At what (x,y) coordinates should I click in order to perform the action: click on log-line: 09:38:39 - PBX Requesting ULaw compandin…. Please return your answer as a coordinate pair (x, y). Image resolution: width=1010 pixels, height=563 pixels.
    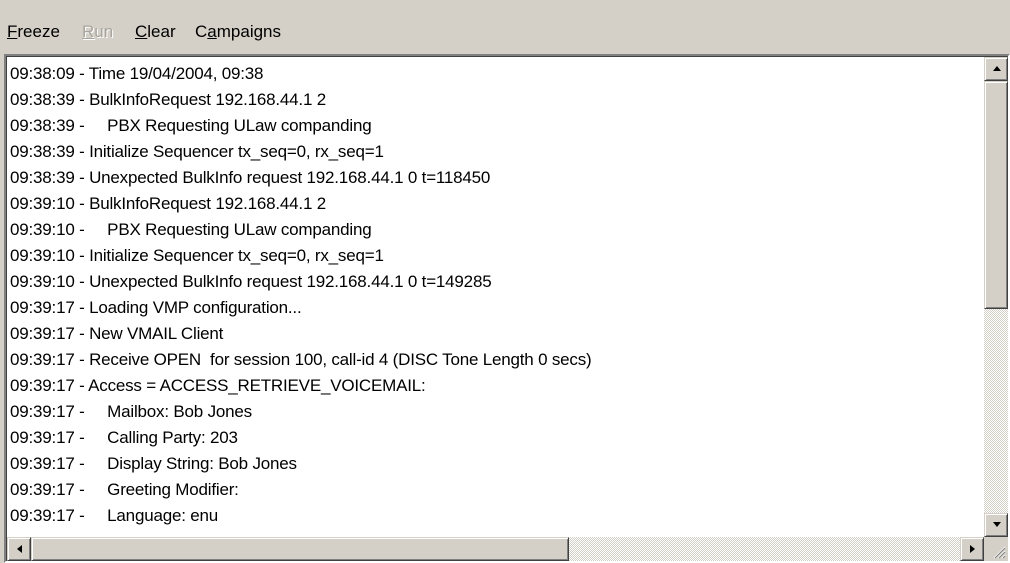
    Looking at the image, I should click on (191, 125).